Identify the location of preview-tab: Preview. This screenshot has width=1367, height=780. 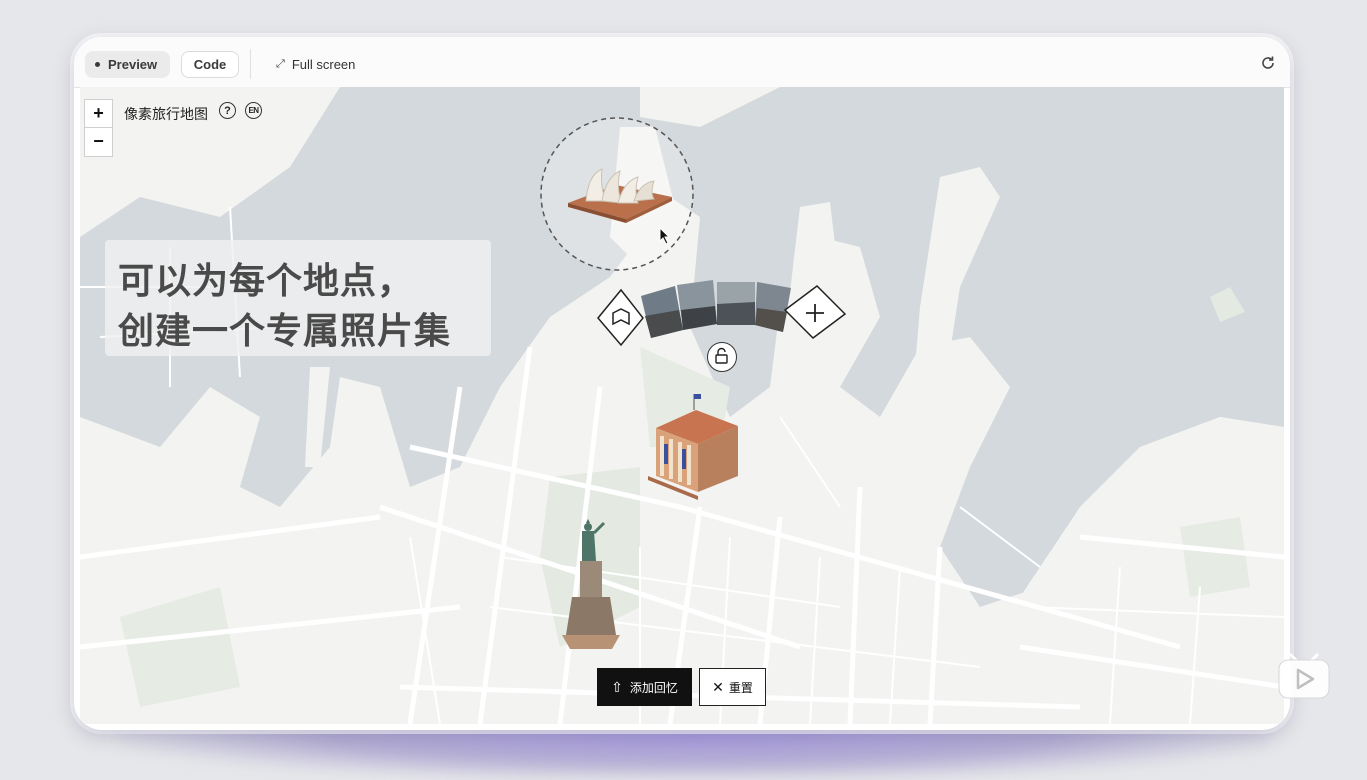
(127, 64).